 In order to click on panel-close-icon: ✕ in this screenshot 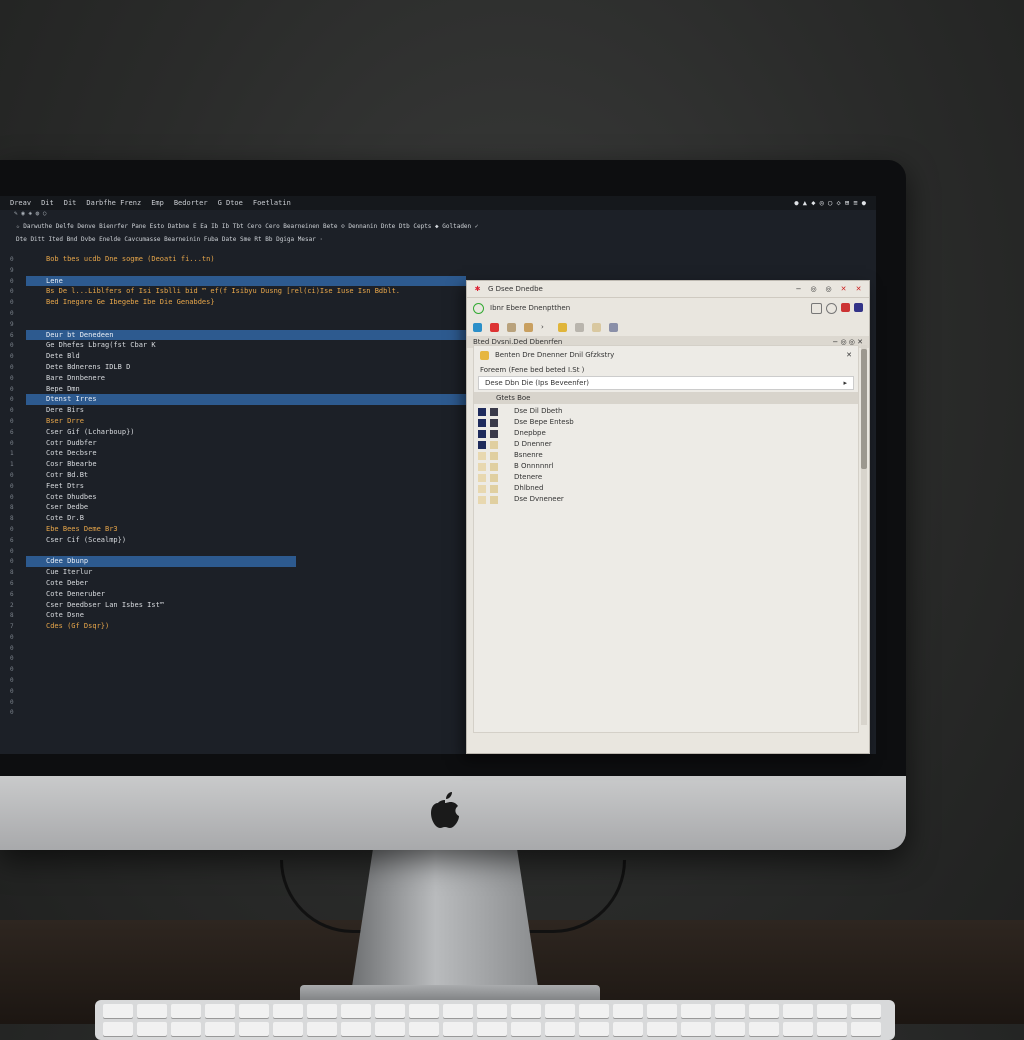, I will do `click(849, 355)`.